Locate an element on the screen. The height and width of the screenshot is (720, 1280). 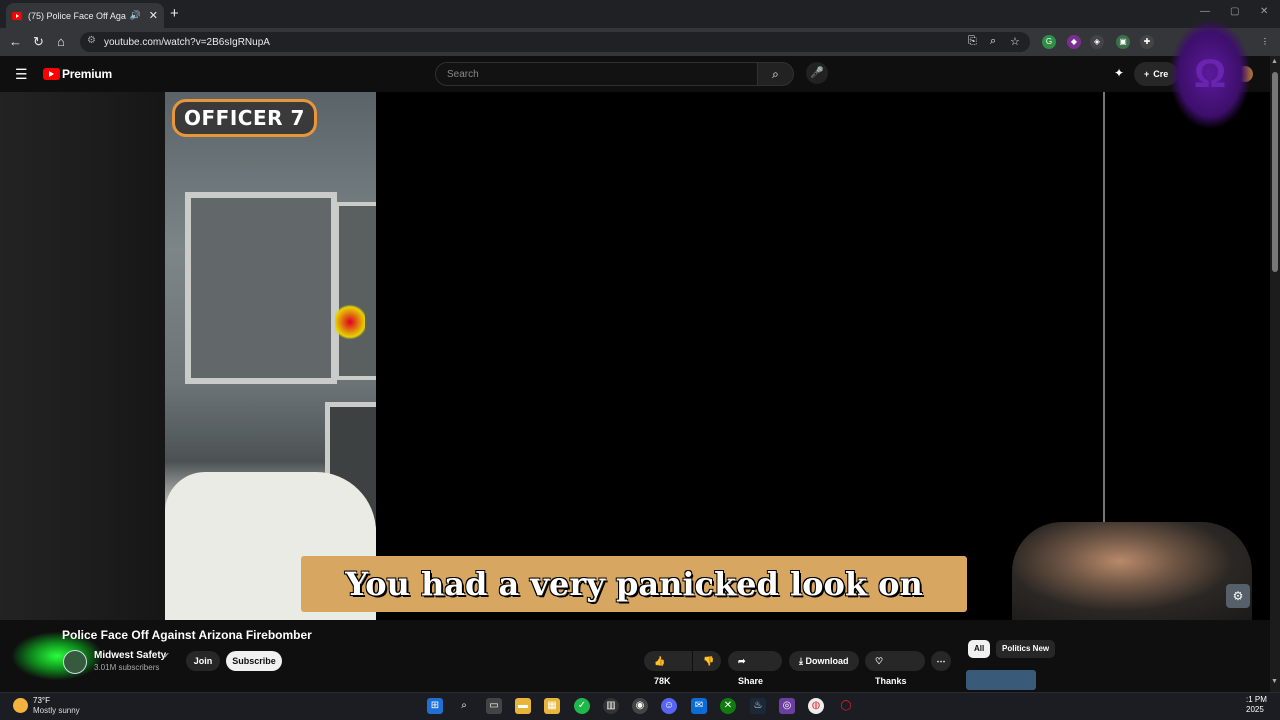
browser-tab: (75) Police Face Off Against 🔊 ✕ is located at coordinates (85, 15).